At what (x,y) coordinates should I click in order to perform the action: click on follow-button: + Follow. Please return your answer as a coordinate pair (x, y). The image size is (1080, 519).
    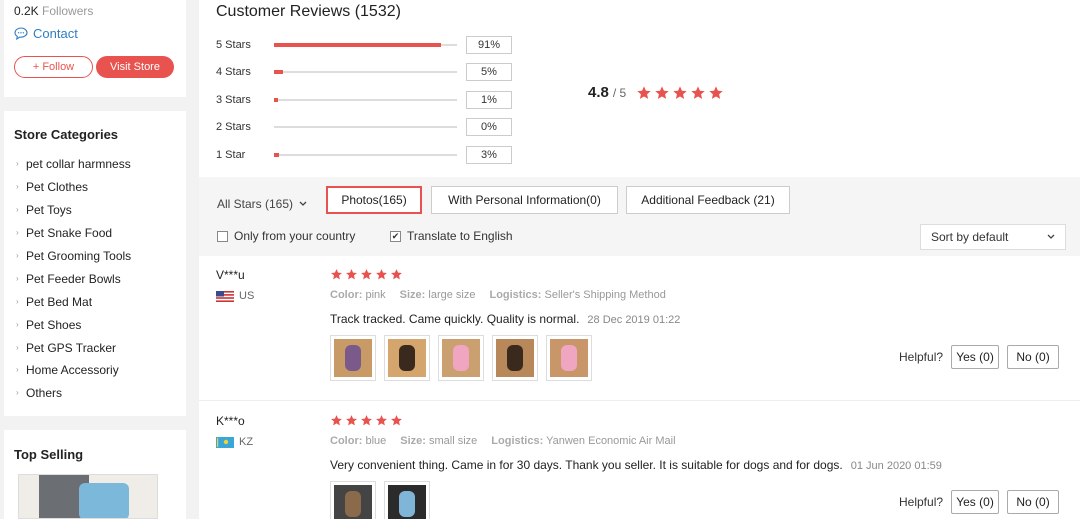
    Looking at the image, I should click on (53, 67).